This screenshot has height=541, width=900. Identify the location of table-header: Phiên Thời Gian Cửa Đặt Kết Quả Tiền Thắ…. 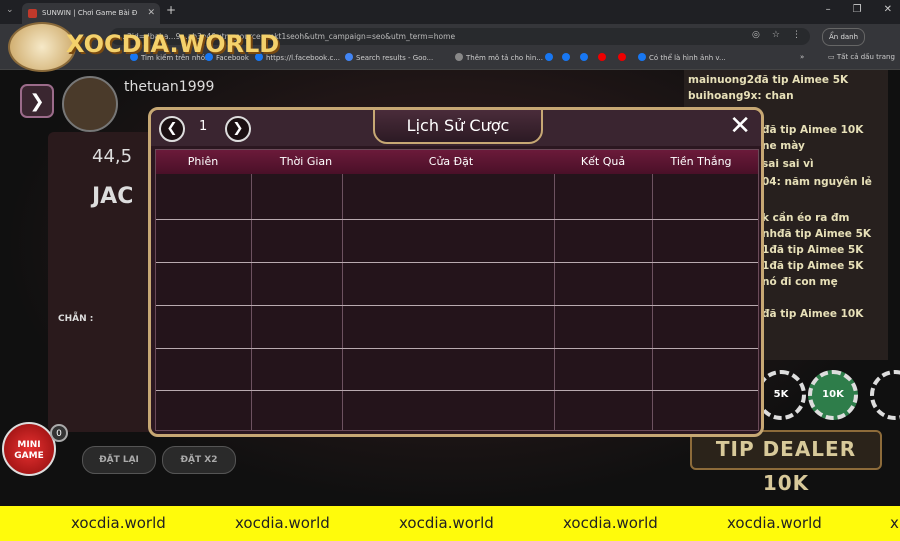
(457, 162).